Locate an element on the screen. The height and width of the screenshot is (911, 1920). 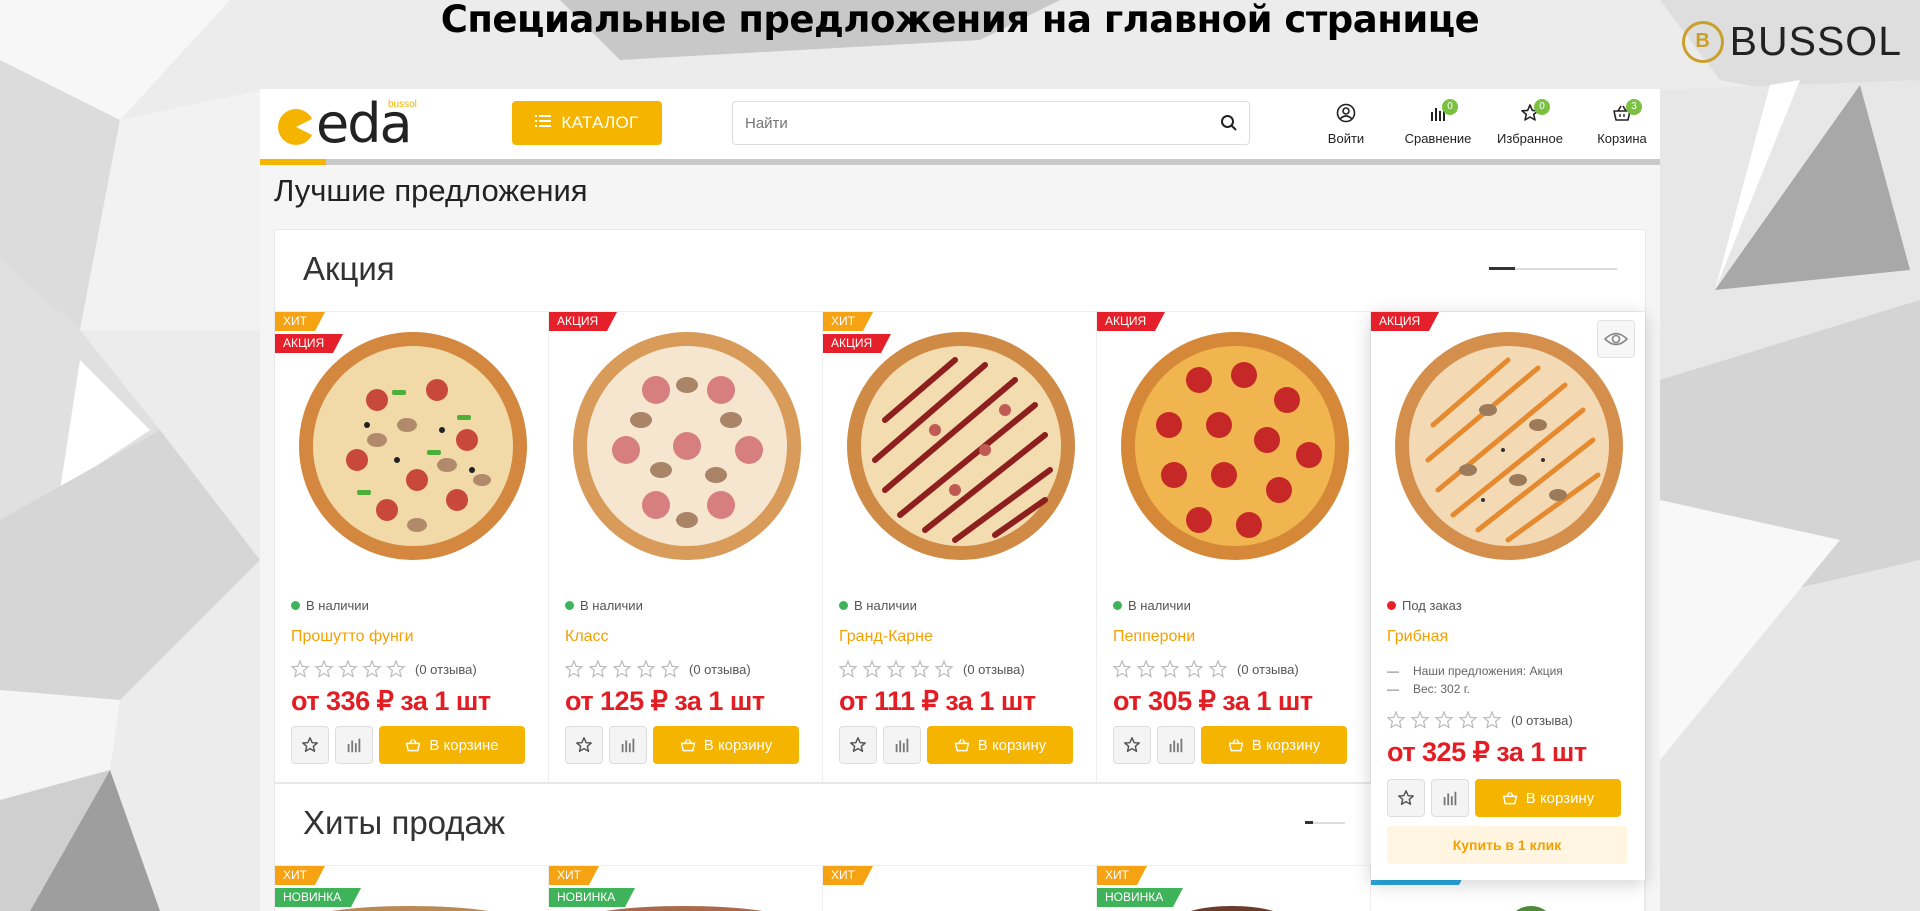
favorites-button: 0 Избранное is located at coordinates (1530, 121).